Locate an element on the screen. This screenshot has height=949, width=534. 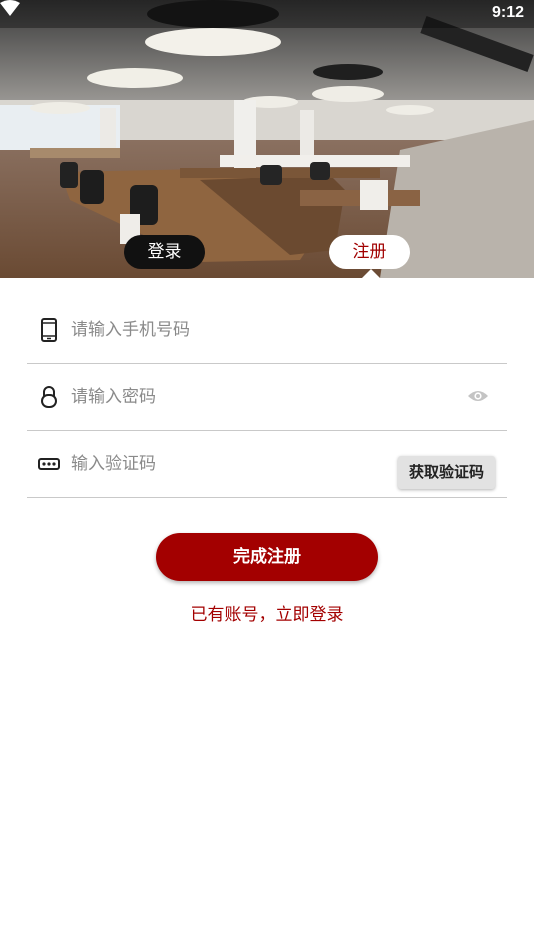
complete-register-button: 完成注册 is located at coordinates (267, 557).